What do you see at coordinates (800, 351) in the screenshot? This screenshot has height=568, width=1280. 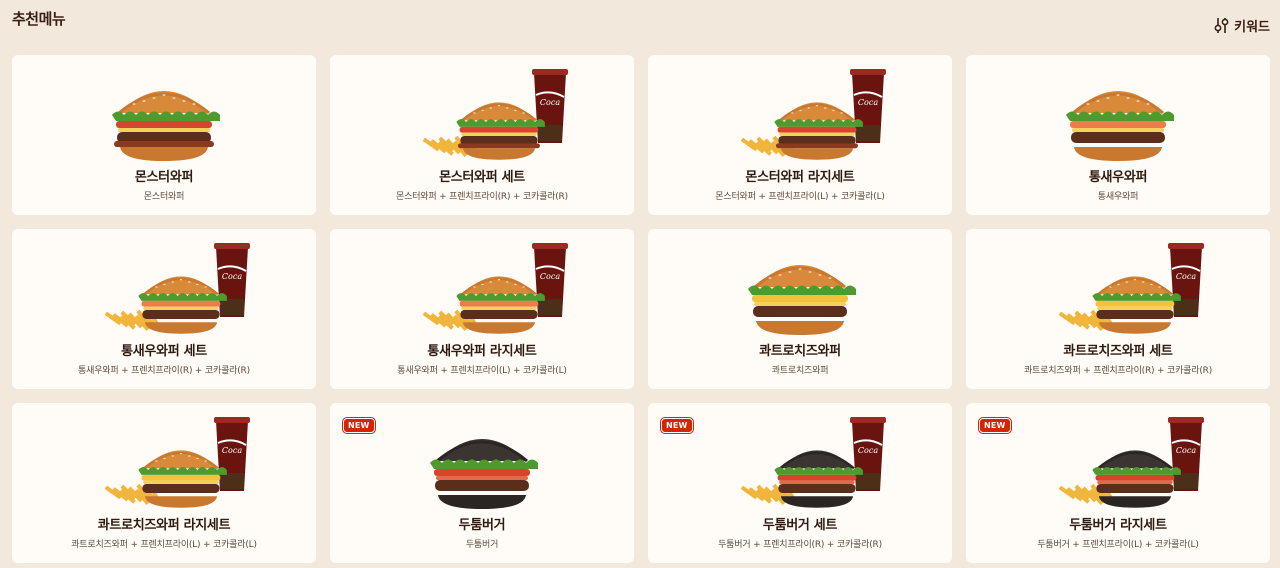 I see `menu-item-name: 콰트로치즈와퍼` at bounding box center [800, 351].